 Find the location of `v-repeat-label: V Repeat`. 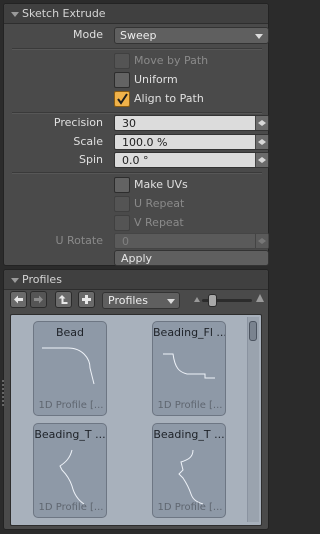

v-repeat-label: V Repeat is located at coordinates (159, 222).